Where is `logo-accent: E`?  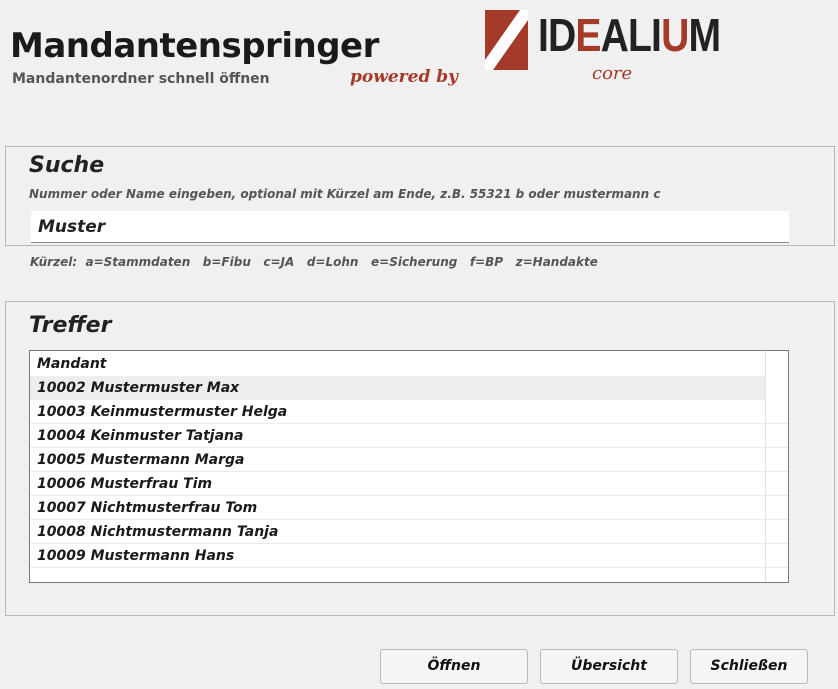 logo-accent: E is located at coordinates (588, 35).